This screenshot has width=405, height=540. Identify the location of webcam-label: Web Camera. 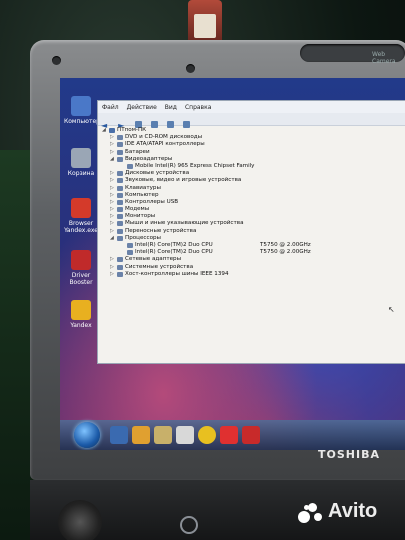
(384, 58).